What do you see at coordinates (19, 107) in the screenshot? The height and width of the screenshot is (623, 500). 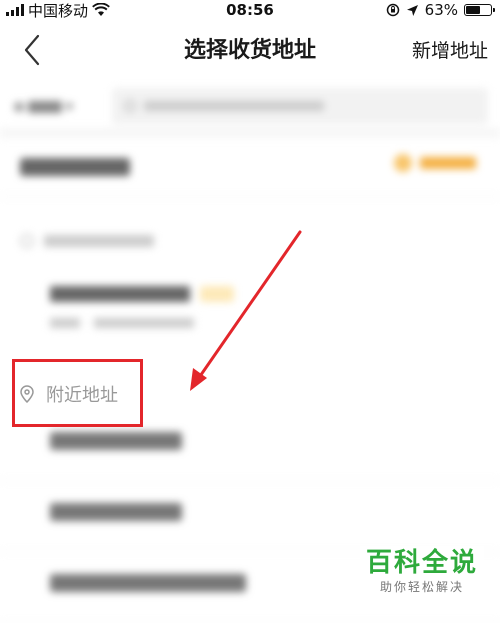 I see `map-pin-icon` at bounding box center [19, 107].